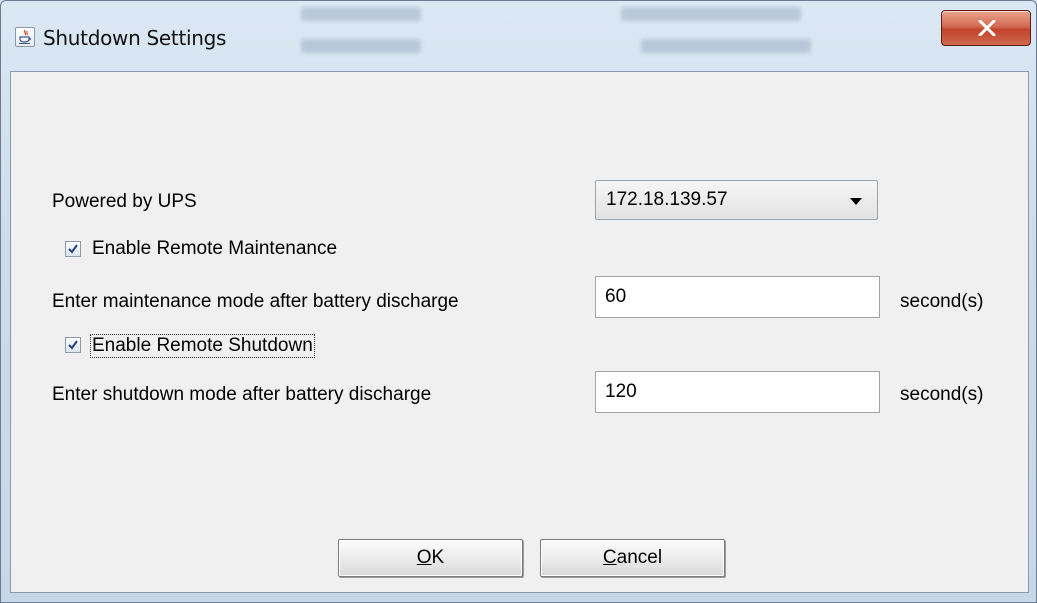 This screenshot has height=603, width=1037. I want to click on cancel-button: Cancel, so click(632, 558).